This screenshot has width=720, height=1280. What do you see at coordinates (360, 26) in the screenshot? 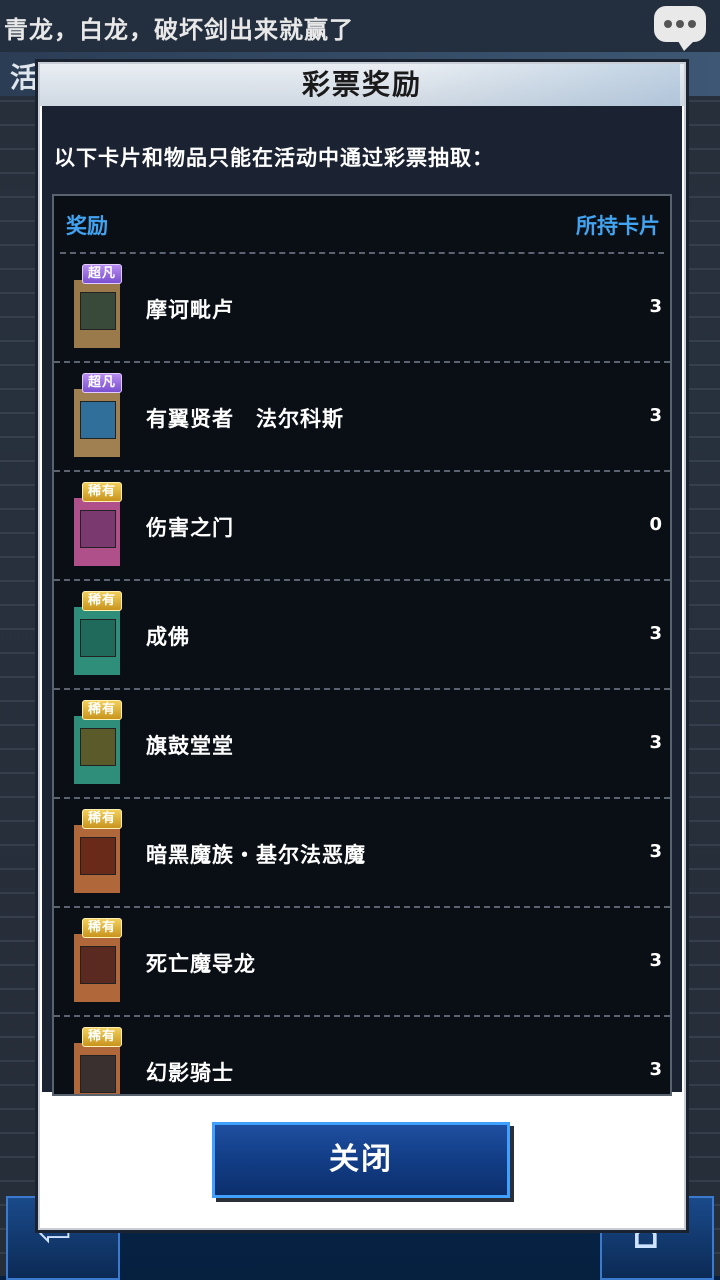
I see `chat-ticker-bar: 青龙，白龙，破坏剑出来就赢了` at bounding box center [360, 26].